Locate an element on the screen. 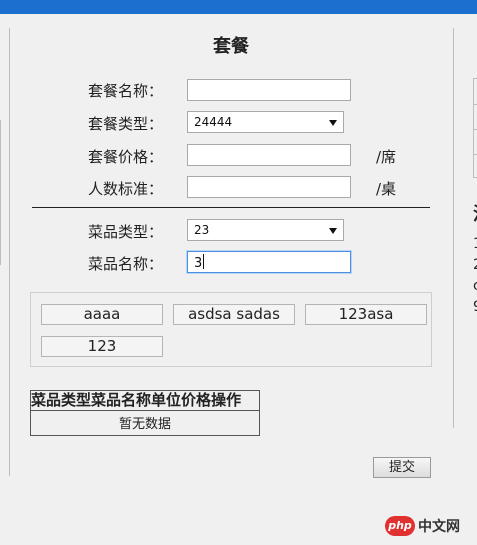  dish-name-input: 3 is located at coordinates (269, 262).